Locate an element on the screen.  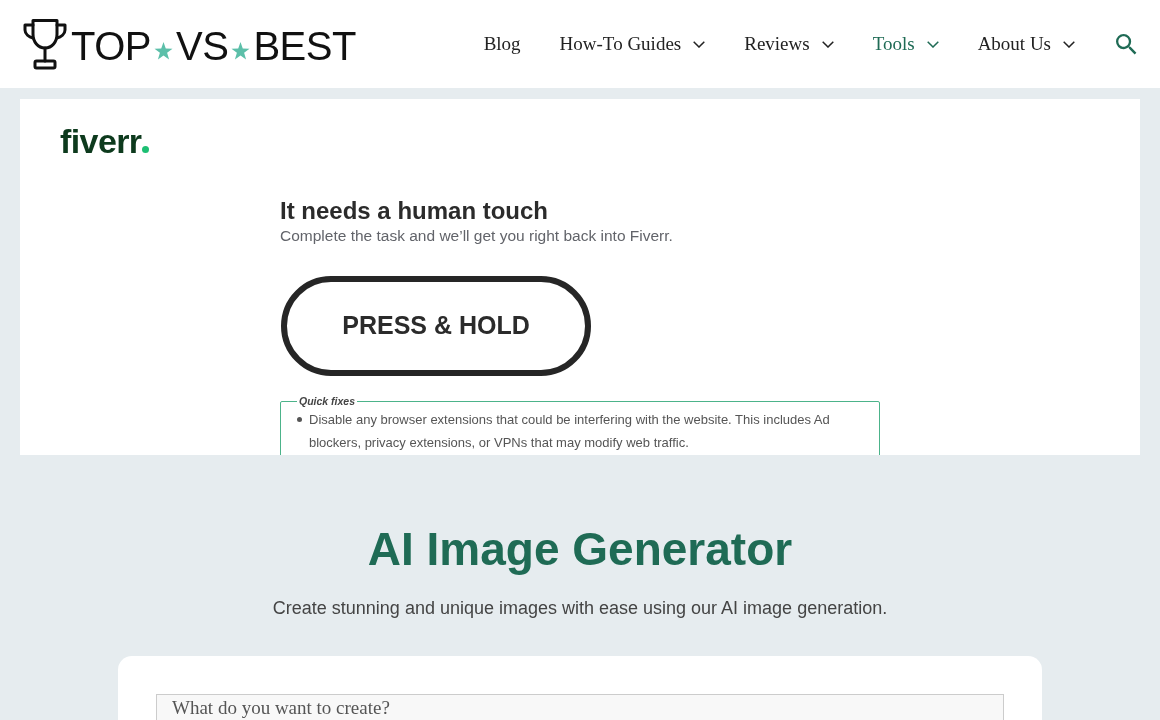
nav-link: Blog is located at coordinates (502, 44).